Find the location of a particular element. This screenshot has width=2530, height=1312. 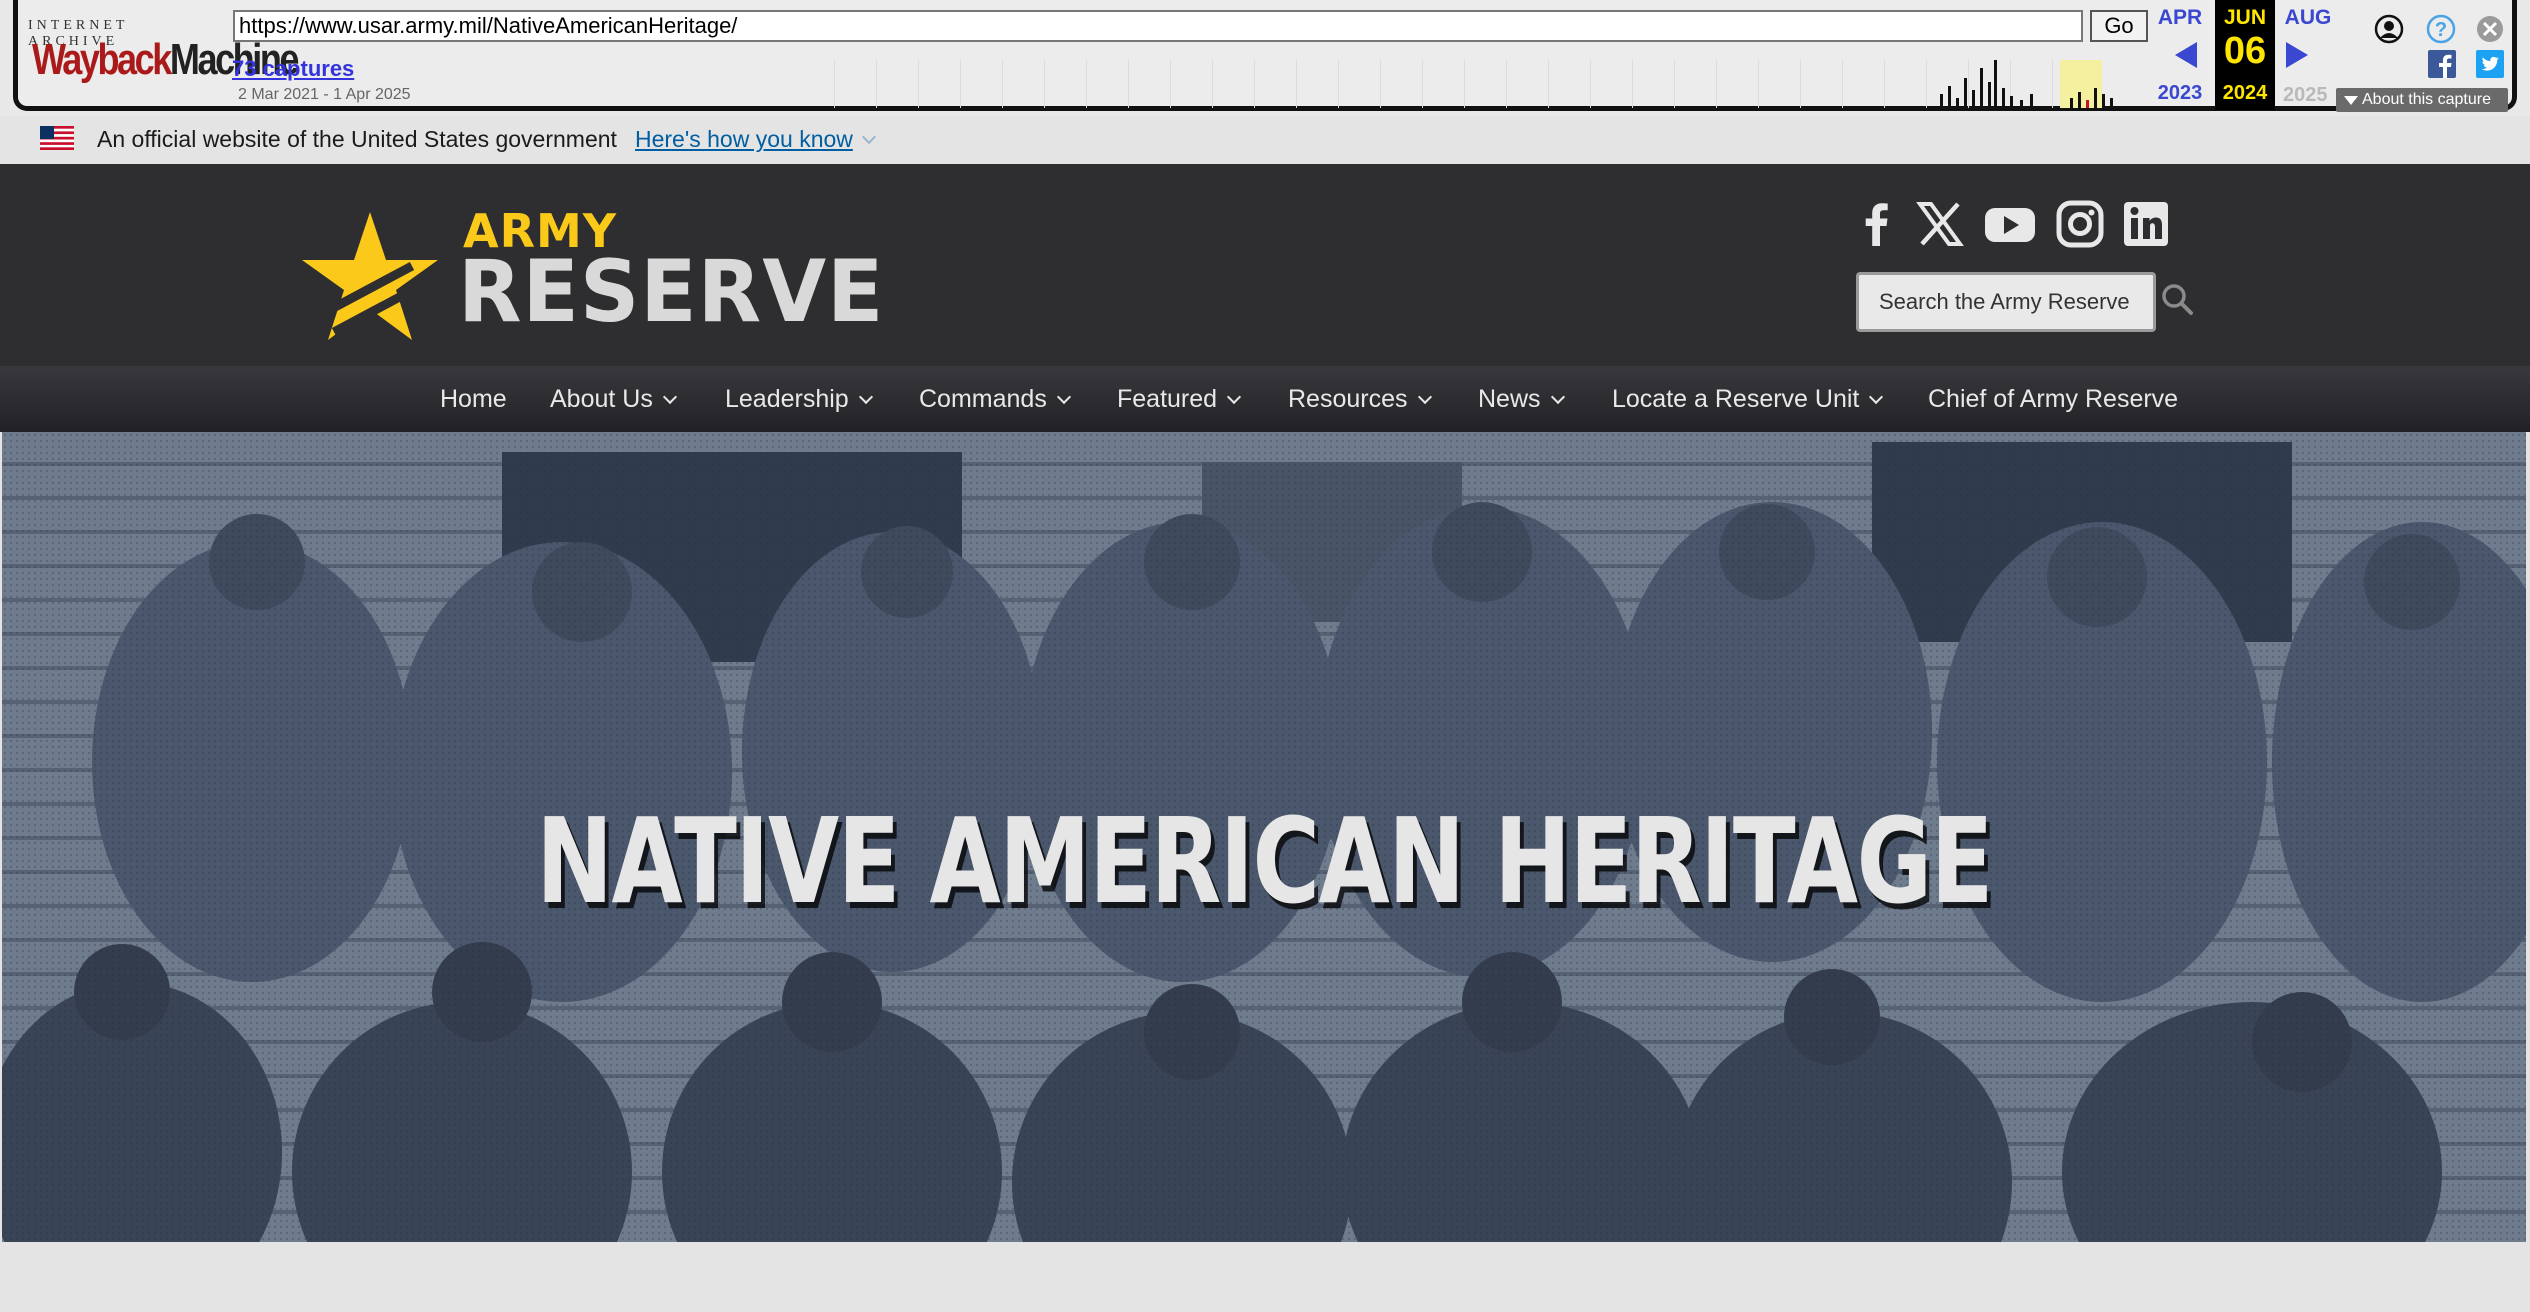

x-icon is located at coordinates (1940, 224).